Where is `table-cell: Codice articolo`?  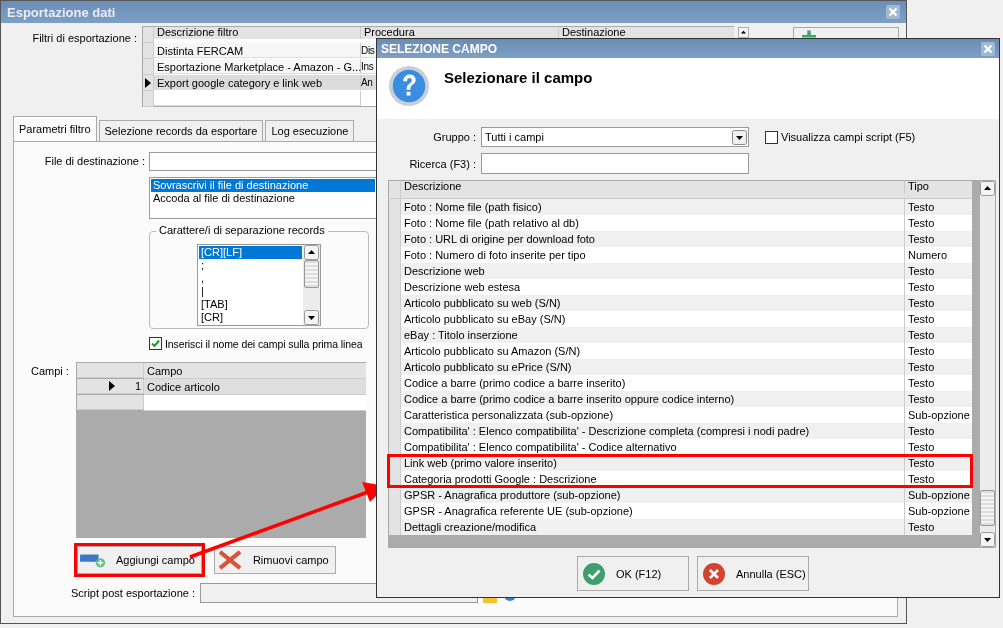
table-cell: Codice articolo is located at coordinates (255, 387).